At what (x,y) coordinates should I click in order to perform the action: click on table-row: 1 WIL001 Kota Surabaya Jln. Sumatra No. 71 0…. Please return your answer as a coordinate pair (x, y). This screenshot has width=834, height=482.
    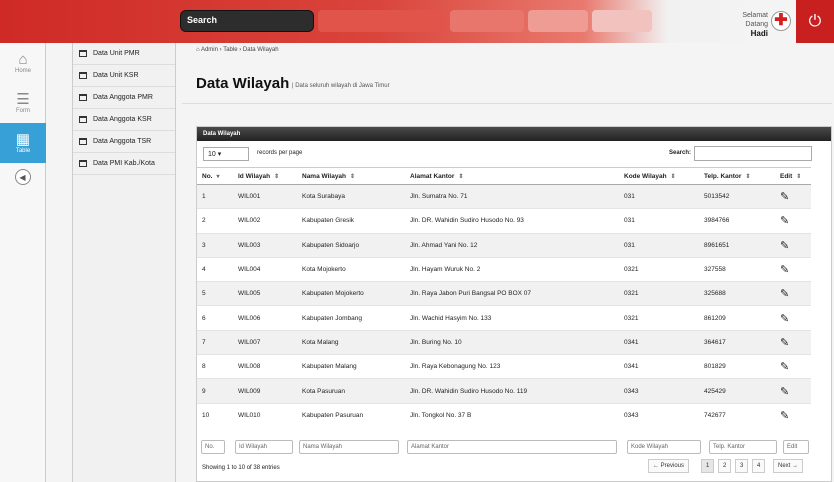
    Looking at the image, I should click on (504, 196).